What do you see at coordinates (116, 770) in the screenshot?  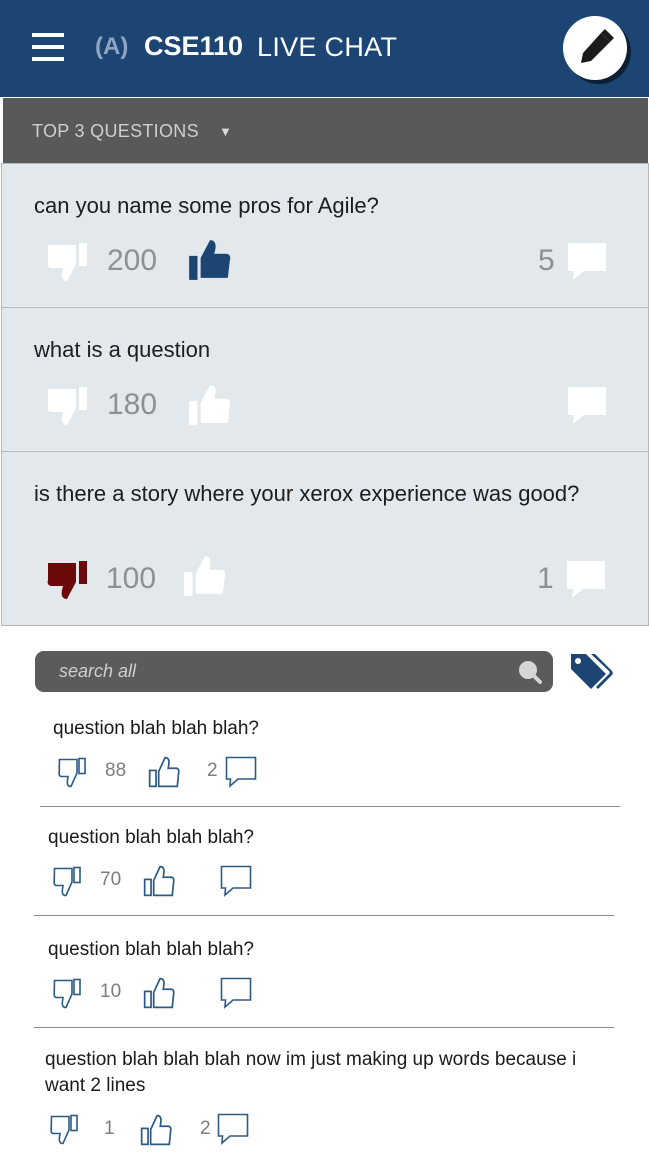 I see `vote-count: 88` at bounding box center [116, 770].